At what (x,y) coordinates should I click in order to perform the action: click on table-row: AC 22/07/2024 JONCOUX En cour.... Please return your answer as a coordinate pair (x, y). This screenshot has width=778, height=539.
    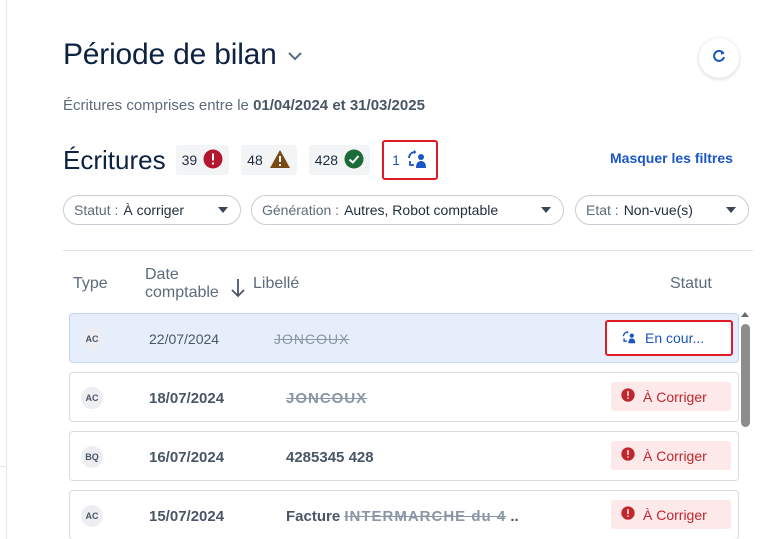
    Looking at the image, I should click on (404, 338).